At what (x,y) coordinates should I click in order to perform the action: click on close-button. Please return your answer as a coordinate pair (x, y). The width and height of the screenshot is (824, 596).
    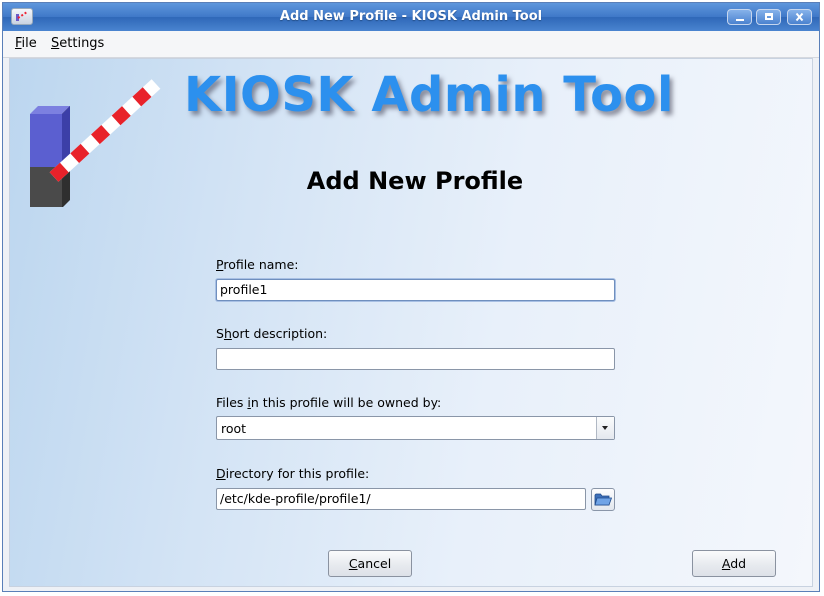
    Looking at the image, I should click on (799, 17).